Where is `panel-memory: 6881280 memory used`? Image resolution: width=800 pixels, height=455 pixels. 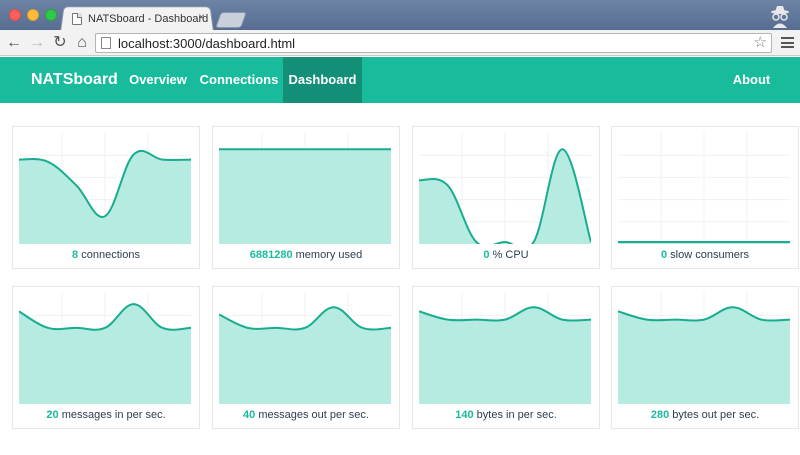 panel-memory: 6881280 memory used is located at coordinates (306, 197).